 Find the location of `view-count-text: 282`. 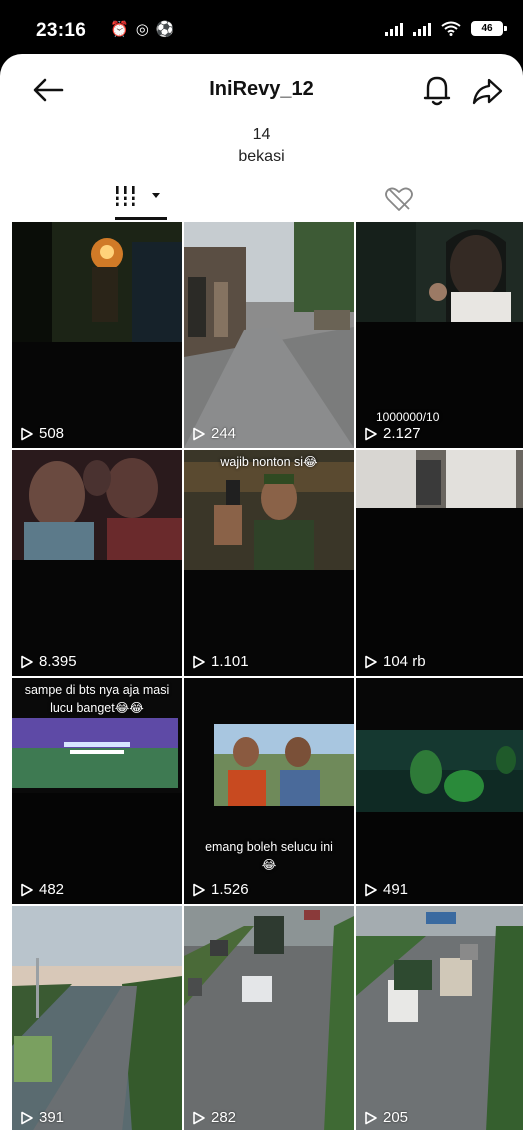

view-count-text: 282 is located at coordinates (224, 1117).